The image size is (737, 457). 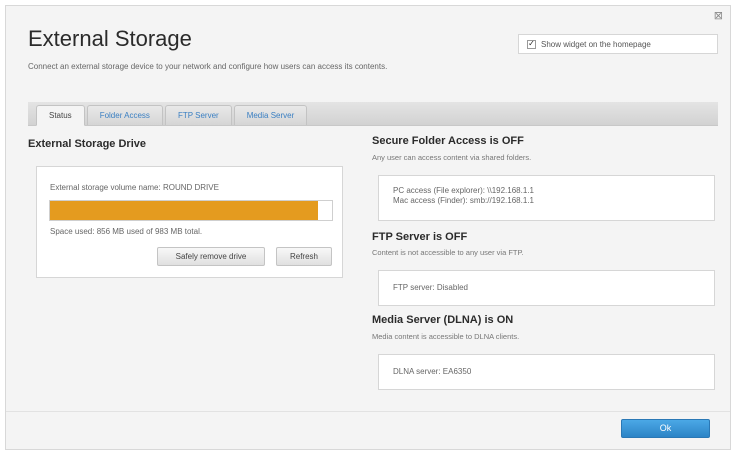 I want to click on pc-access-text: PC access (File explorer): \\192.168.1.1, so click(x=463, y=190).